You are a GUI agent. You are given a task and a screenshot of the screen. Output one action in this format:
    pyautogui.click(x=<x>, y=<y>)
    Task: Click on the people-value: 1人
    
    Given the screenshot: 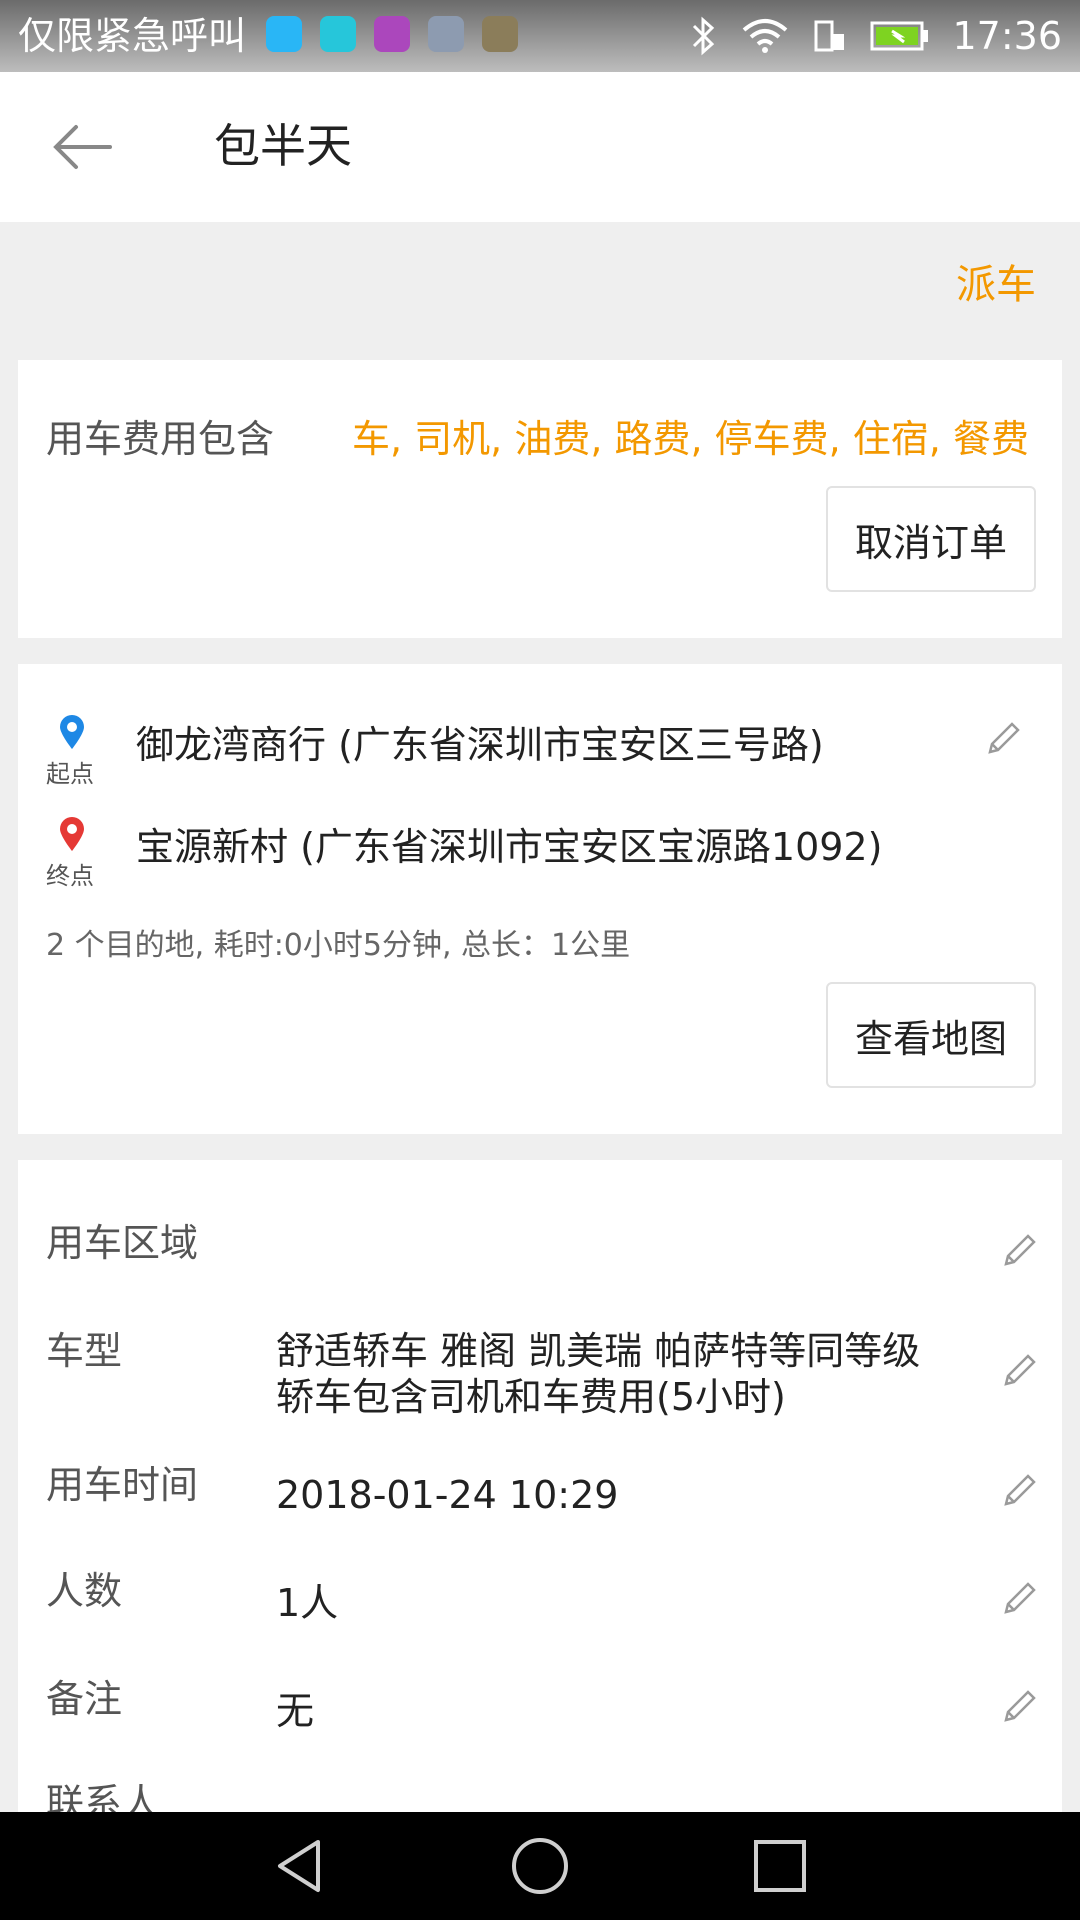 What is the action you would take?
    pyautogui.click(x=307, y=1603)
    